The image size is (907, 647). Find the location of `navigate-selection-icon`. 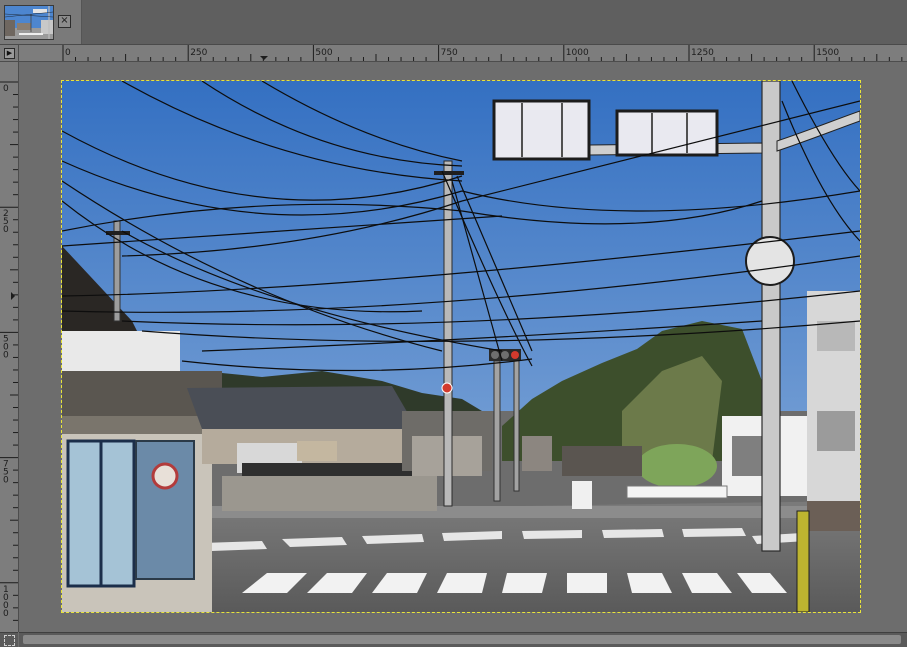

navigate-selection-icon is located at coordinates (9, 640).